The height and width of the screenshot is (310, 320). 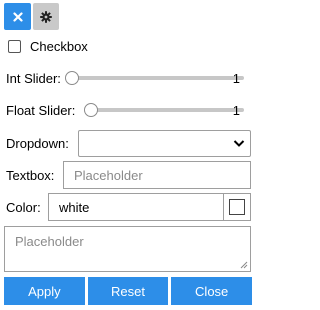 I want to click on checkbox-row: Checkbox, so click(x=128, y=46).